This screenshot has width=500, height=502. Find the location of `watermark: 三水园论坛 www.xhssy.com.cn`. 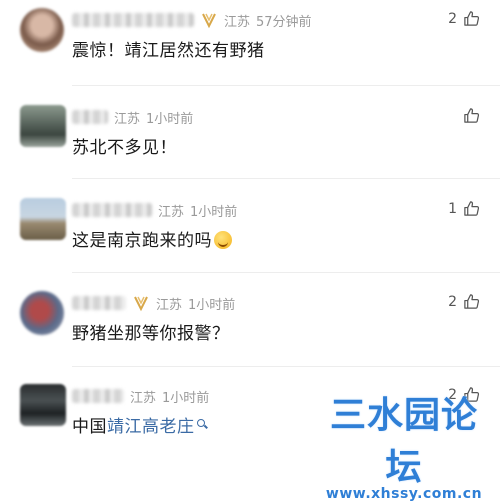

watermark: 三水园论坛 www.xhssy.com.cn is located at coordinates (404, 444).